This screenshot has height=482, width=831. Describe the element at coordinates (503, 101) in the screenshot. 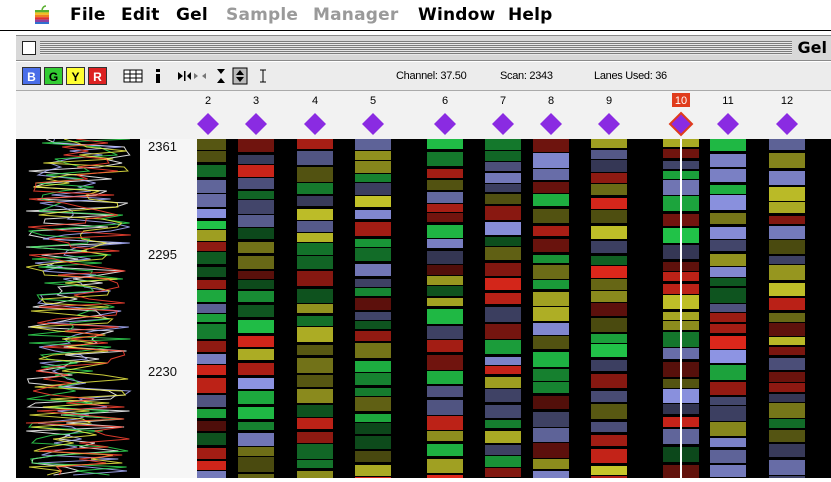

I see `lane-number: 7` at that location.